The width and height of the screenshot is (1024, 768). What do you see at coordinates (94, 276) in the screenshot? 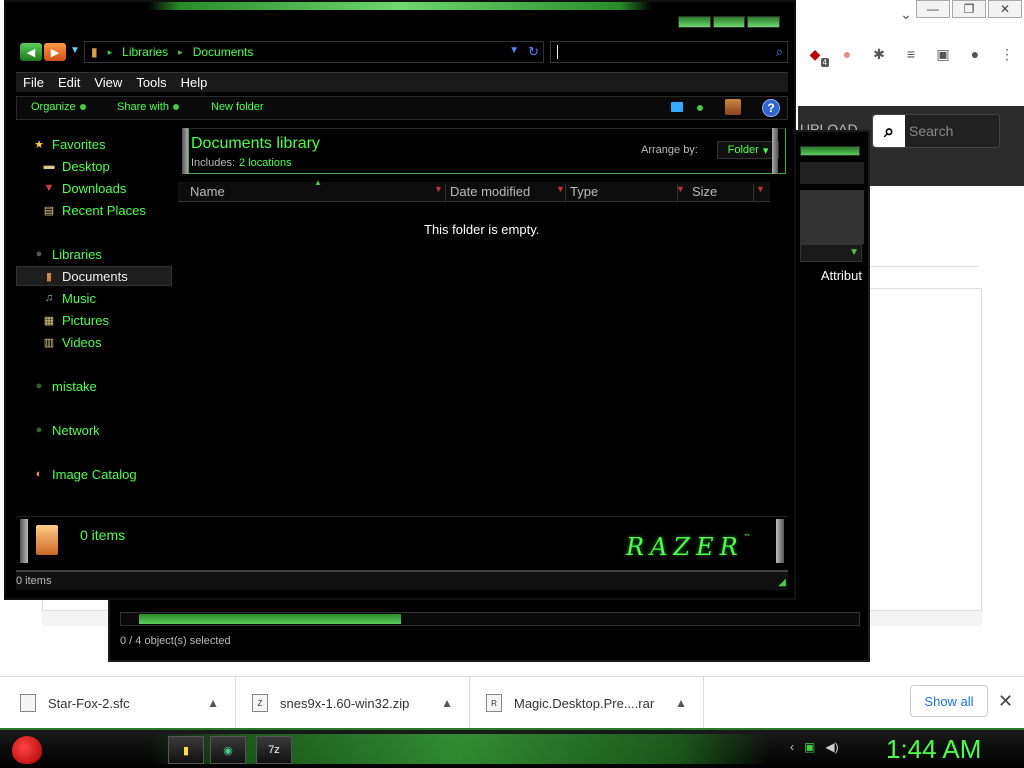
I see `nav-documents: ▮ Documents` at bounding box center [94, 276].